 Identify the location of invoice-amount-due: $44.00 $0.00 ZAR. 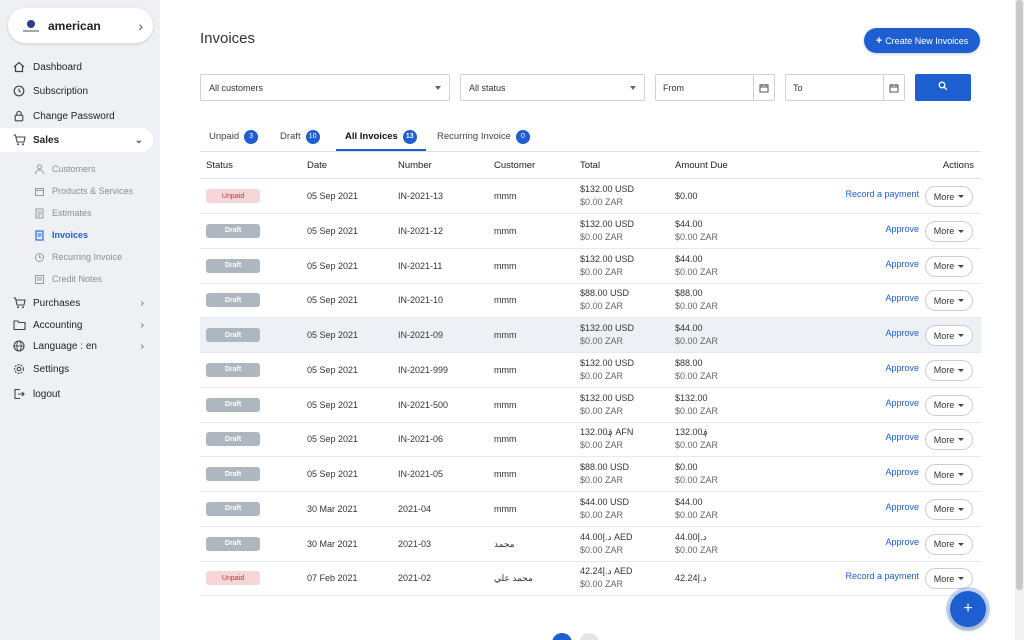
(696, 266).